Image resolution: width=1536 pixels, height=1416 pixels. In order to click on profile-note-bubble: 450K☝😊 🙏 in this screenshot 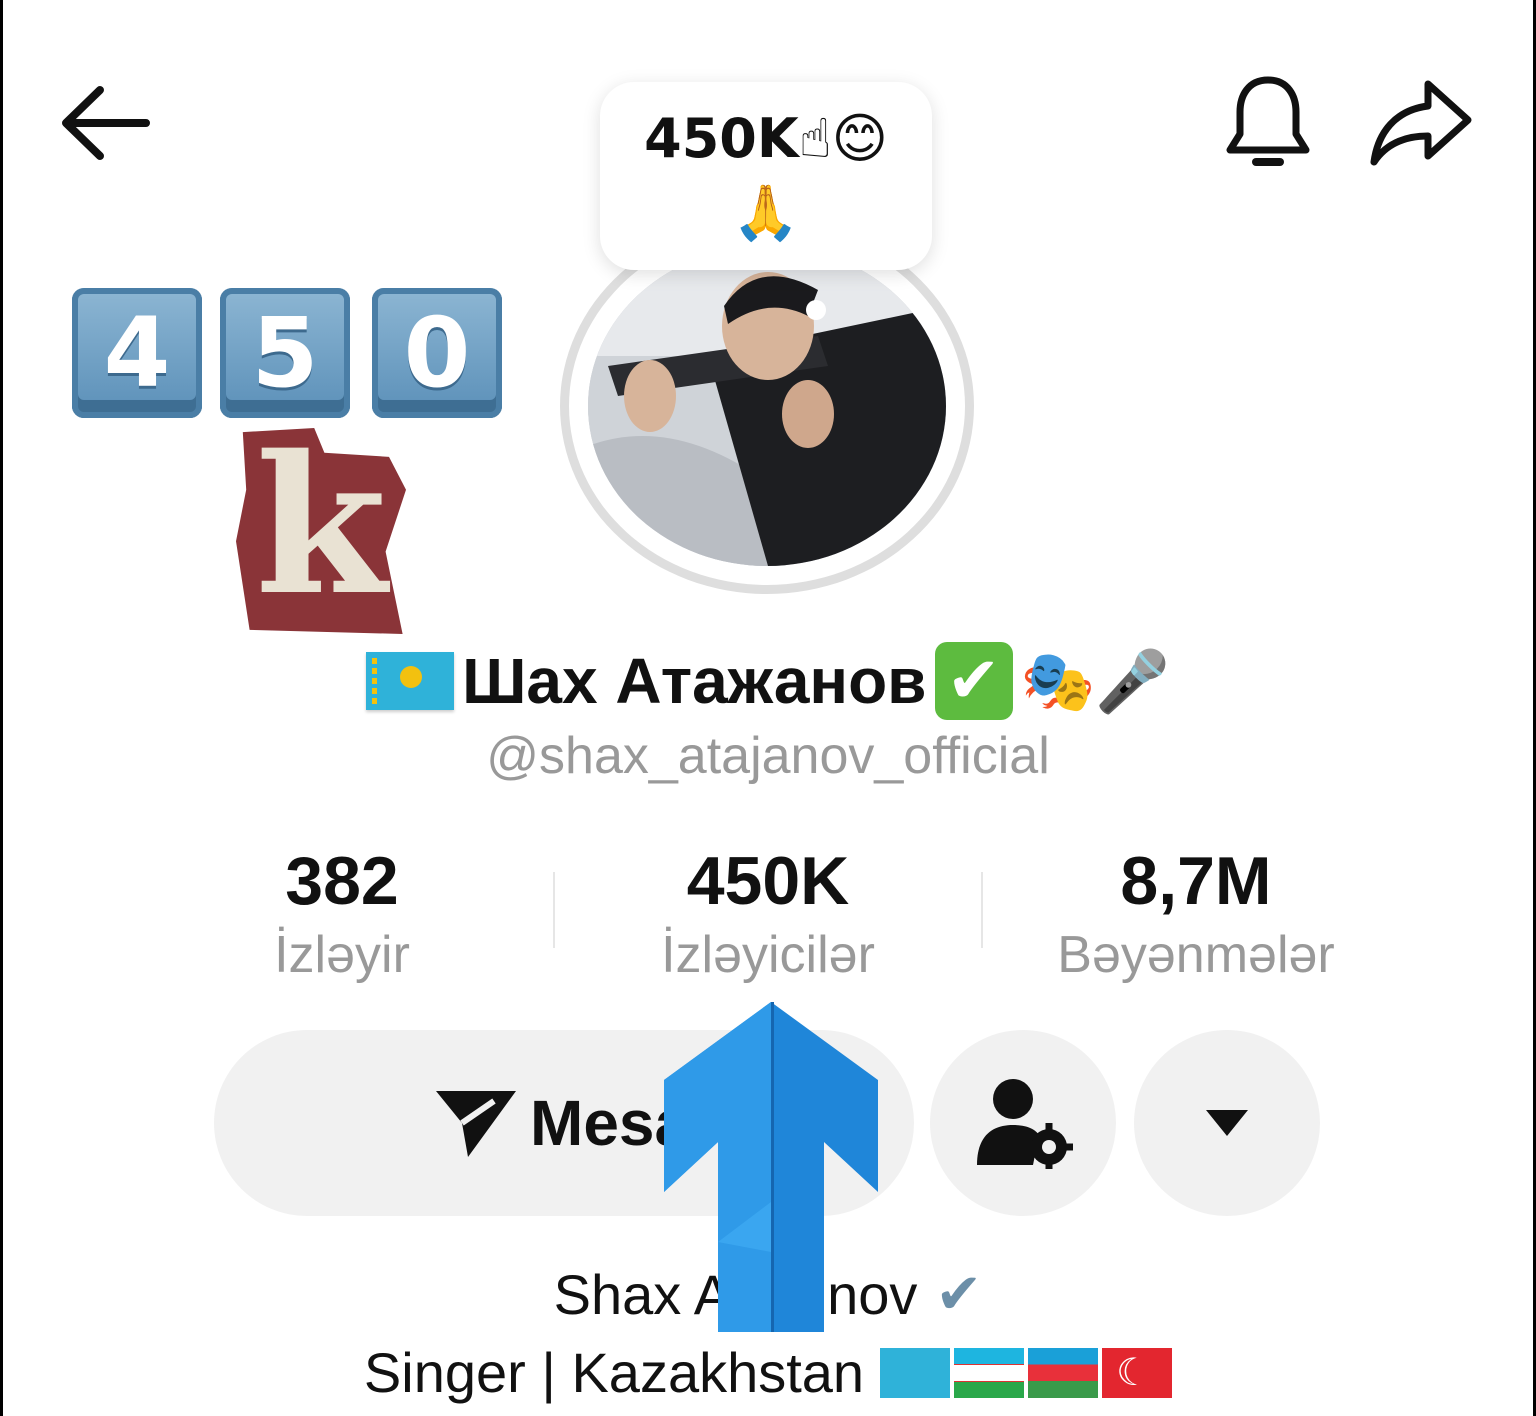, I will do `click(766, 176)`.